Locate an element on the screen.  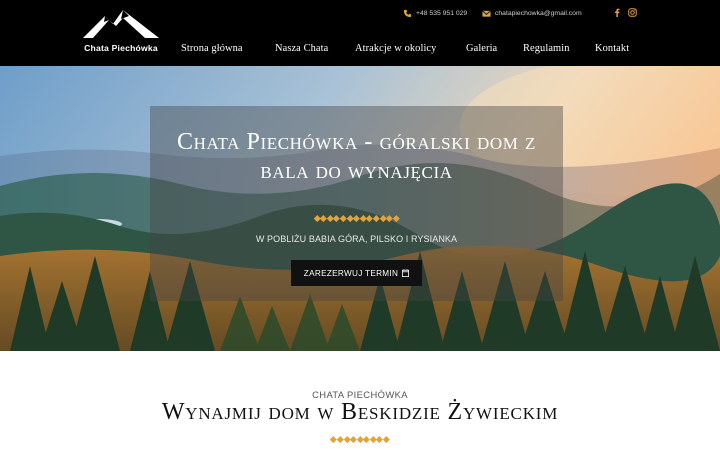
phone-number: +48 535 951 029 is located at coordinates (442, 13).